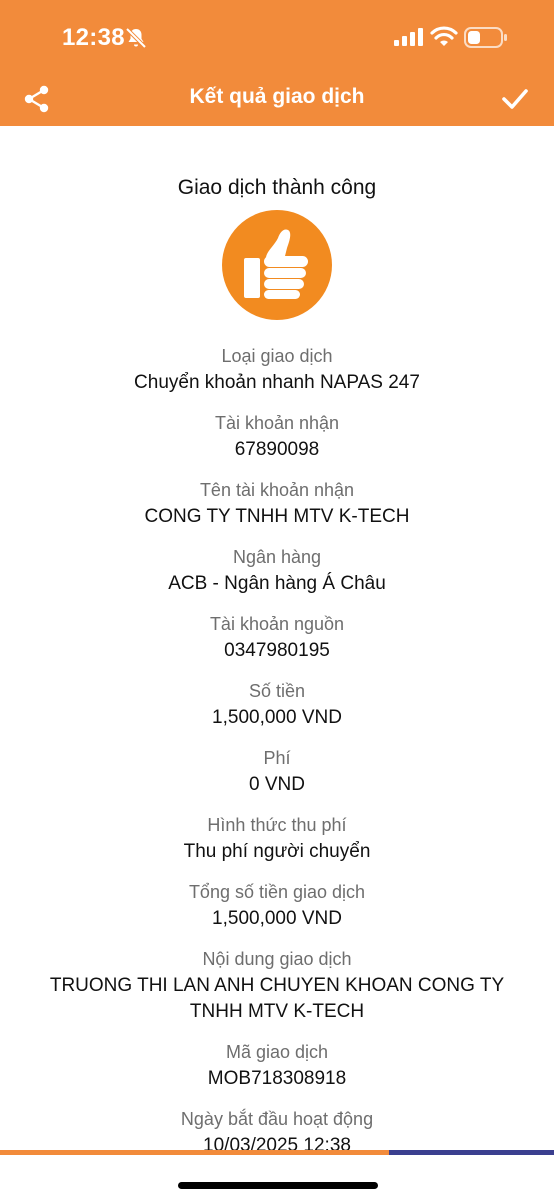 The image size is (554, 1200). Describe the element at coordinates (277, 490) in the screenshot. I see `field-label: Tên tài khoản nhận` at that location.